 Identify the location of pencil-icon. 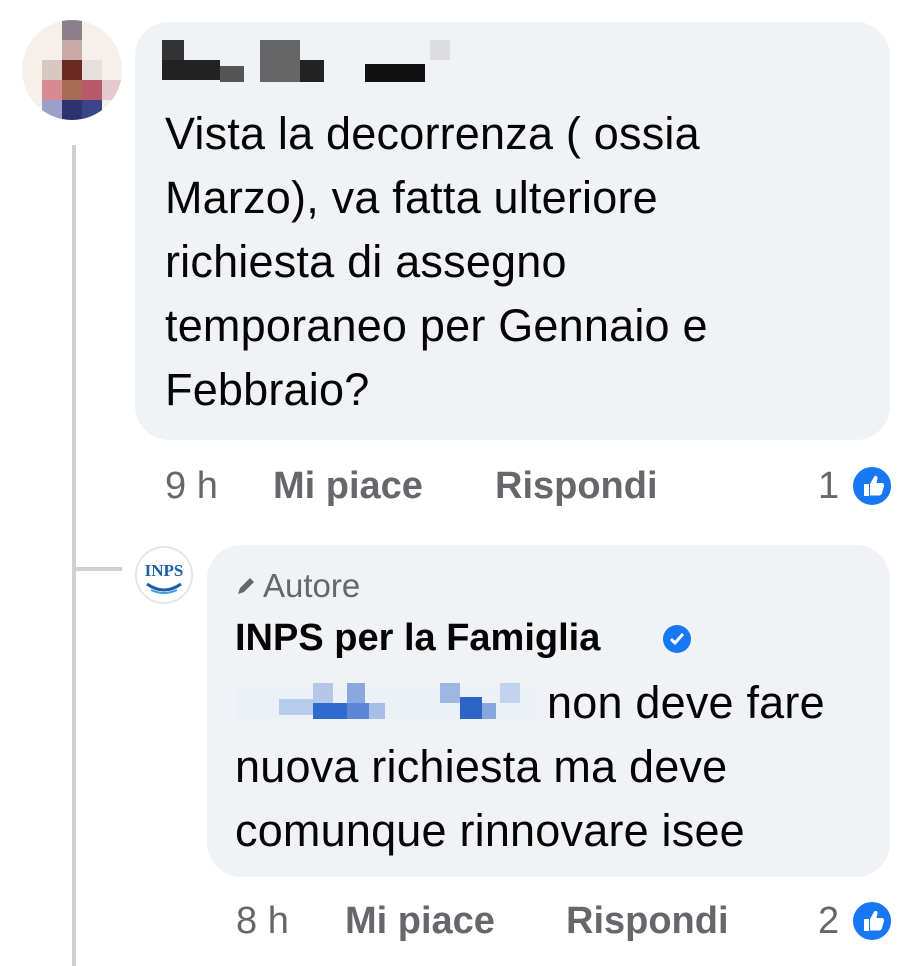
(249, 586).